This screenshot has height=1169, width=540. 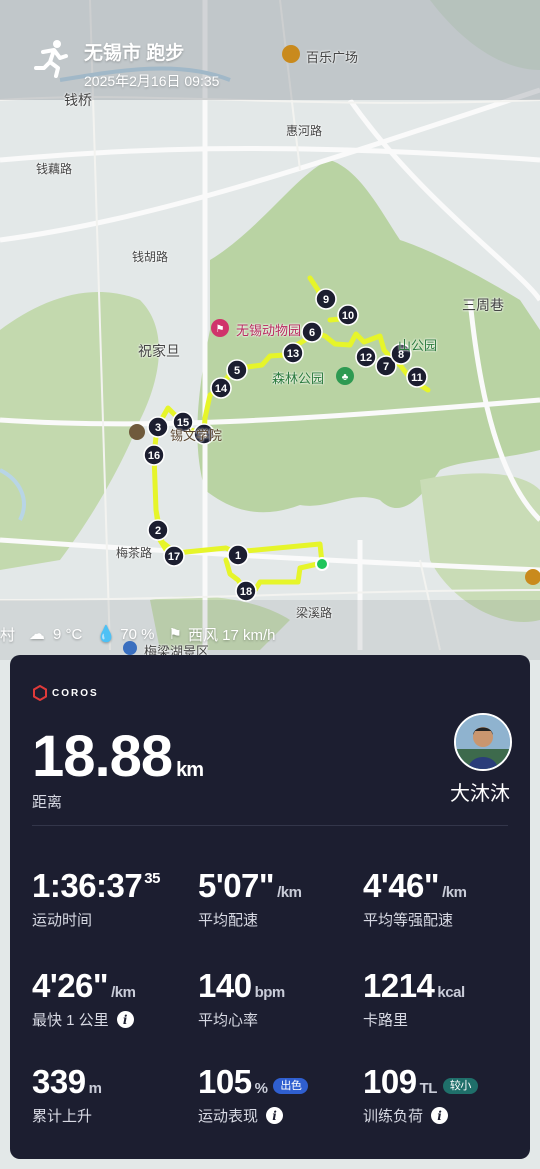 What do you see at coordinates (59, 1081) in the screenshot?
I see `stat-value: 339` at bounding box center [59, 1081].